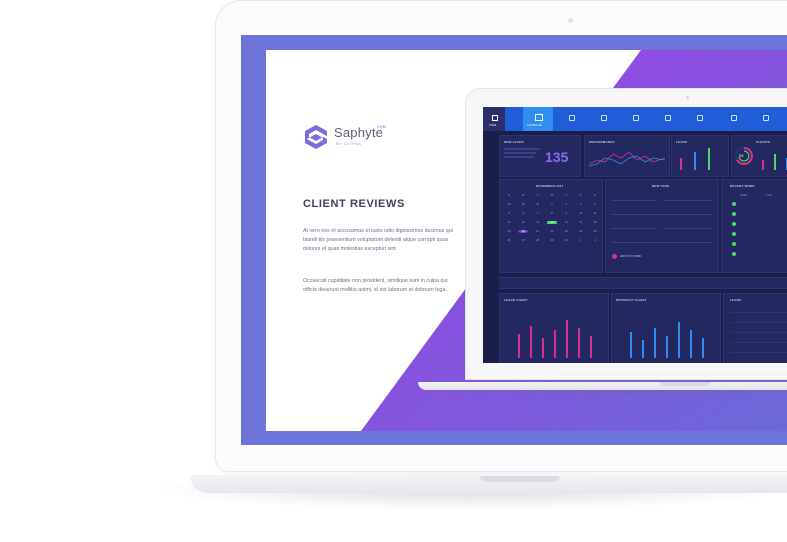 The height and width of the screenshot is (542, 787). Describe the element at coordinates (688, 197) in the screenshot. I see `task-status-select` at that location.